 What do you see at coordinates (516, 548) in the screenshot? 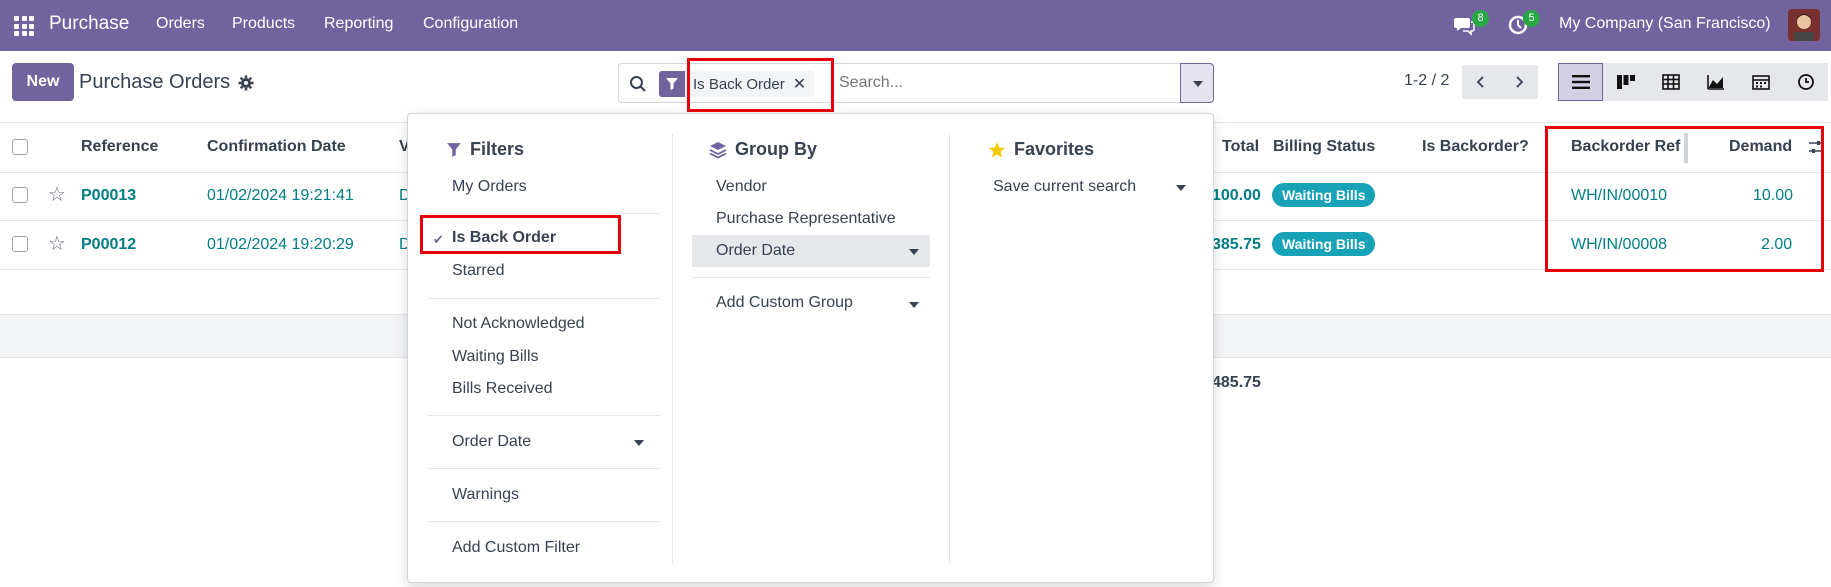
I see `add-custom-filter: Add Custom Filter` at bounding box center [516, 548].